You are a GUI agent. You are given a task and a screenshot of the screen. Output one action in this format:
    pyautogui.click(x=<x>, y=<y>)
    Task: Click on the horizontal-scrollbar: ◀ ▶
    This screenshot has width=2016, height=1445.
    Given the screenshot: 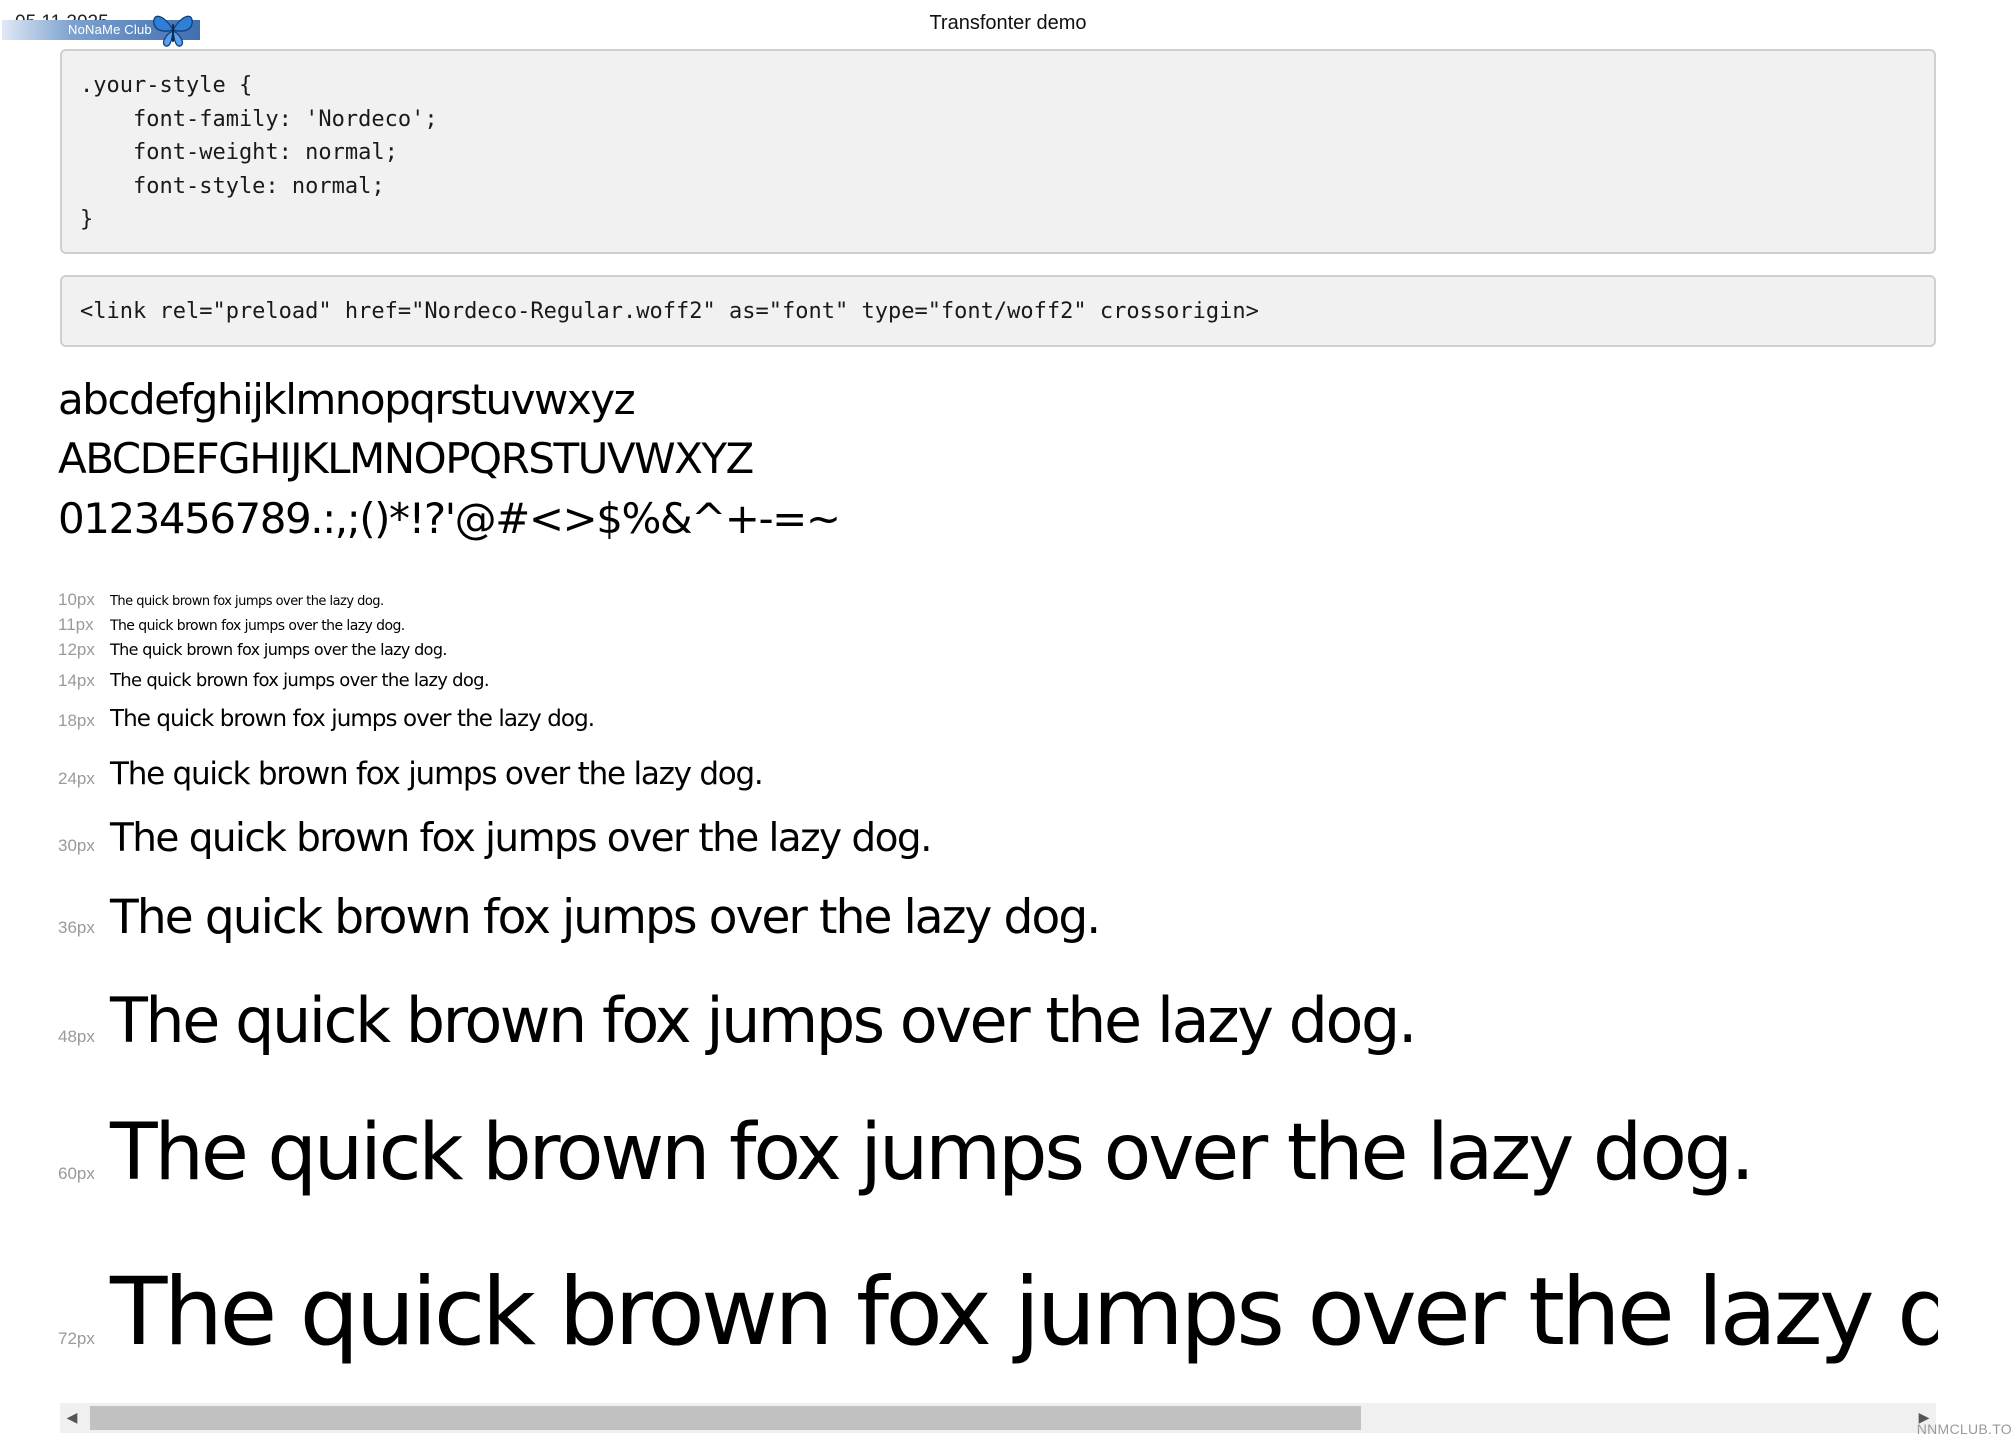 What is the action you would take?
    pyautogui.click(x=998, y=1418)
    